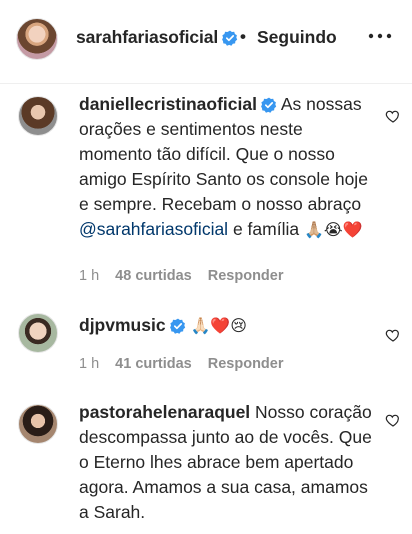  I want to click on comment-emojis: 🙏🏼😭❤️, so click(333, 229).